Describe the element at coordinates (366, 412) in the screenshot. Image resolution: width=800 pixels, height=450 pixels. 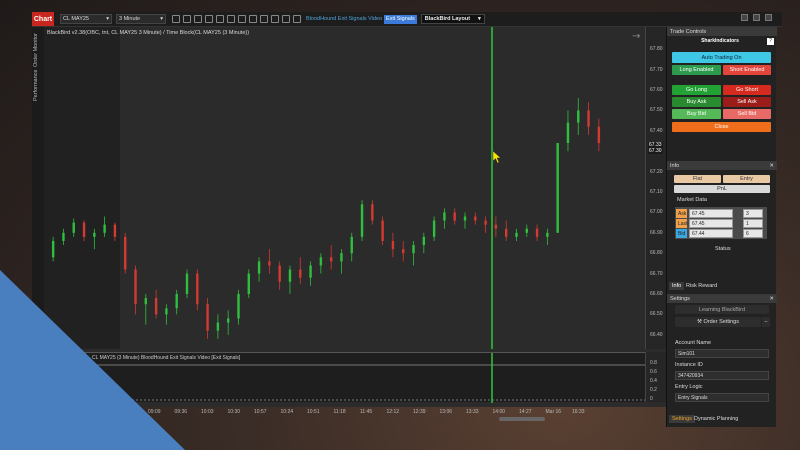
I see `time-axis-label: 11:45` at that location.